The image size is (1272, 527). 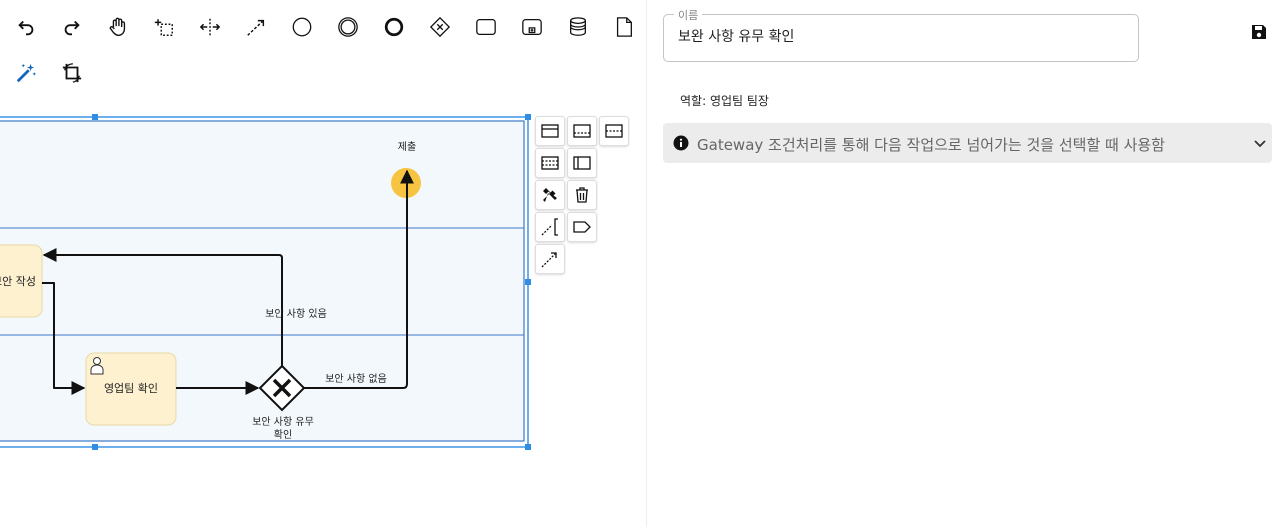 What do you see at coordinates (614, 131) in the screenshot?
I see `divide-three-lanes-icon` at bounding box center [614, 131].